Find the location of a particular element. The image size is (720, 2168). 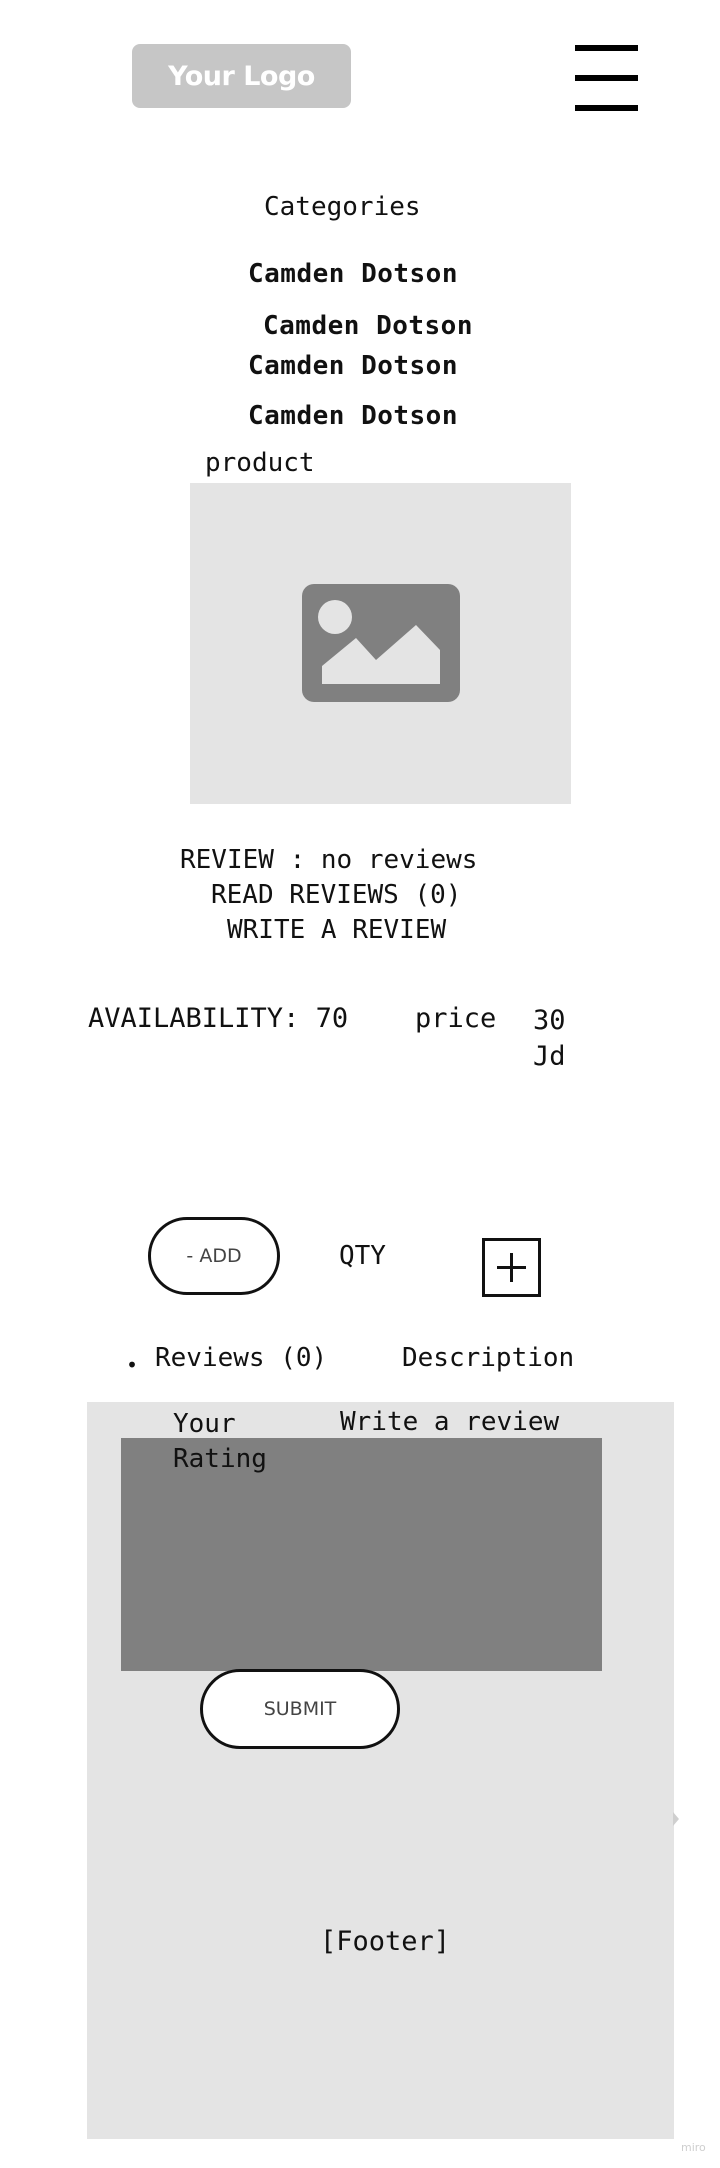

your-rating-text: Your Rating is located at coordinates (220, 1441).